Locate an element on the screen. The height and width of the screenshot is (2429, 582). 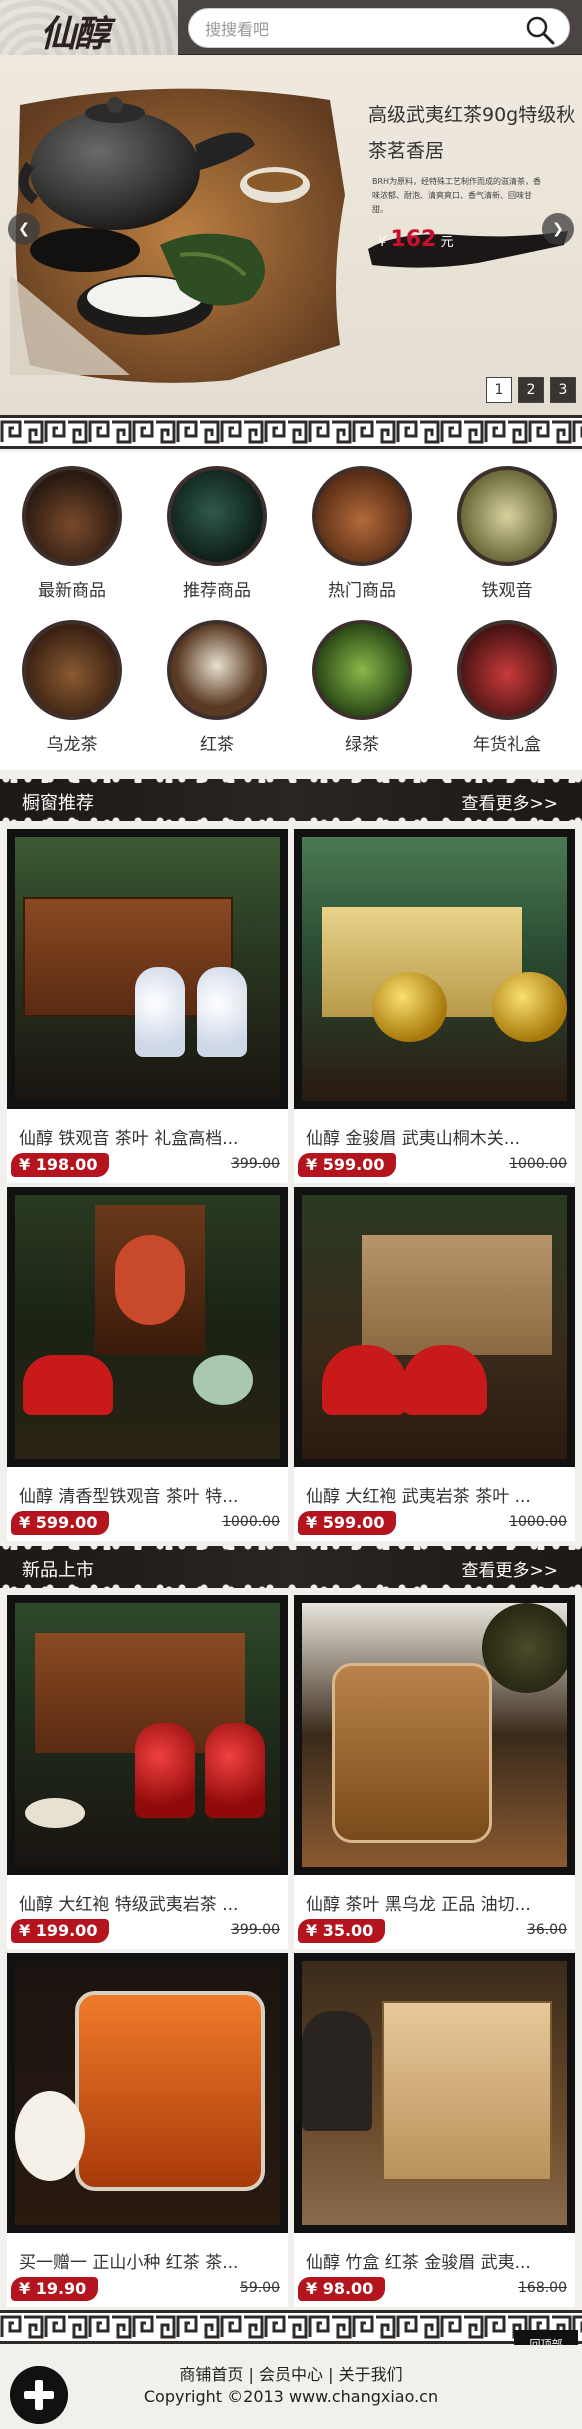
header: 仙醇 is located at coordinates (291, 27).